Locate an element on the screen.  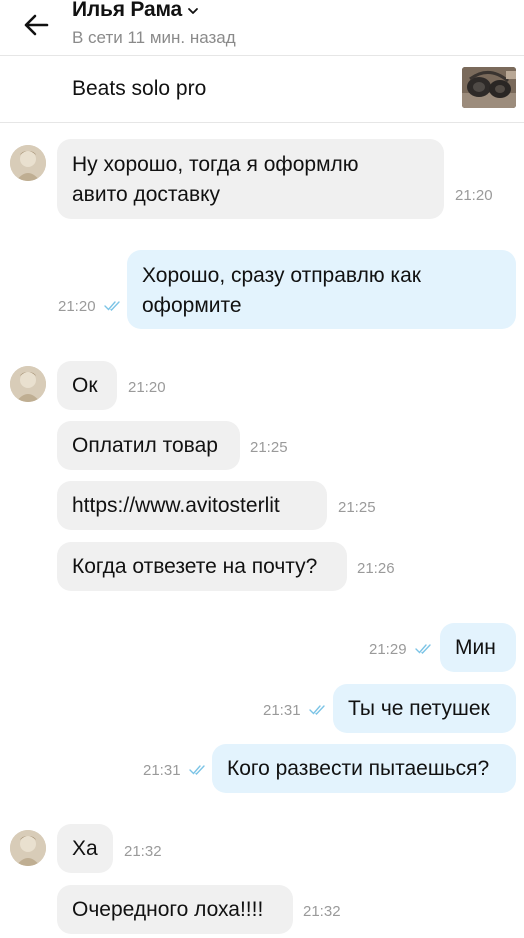
message-bubble-incoming: Ха is located at coordinates (85, 848).